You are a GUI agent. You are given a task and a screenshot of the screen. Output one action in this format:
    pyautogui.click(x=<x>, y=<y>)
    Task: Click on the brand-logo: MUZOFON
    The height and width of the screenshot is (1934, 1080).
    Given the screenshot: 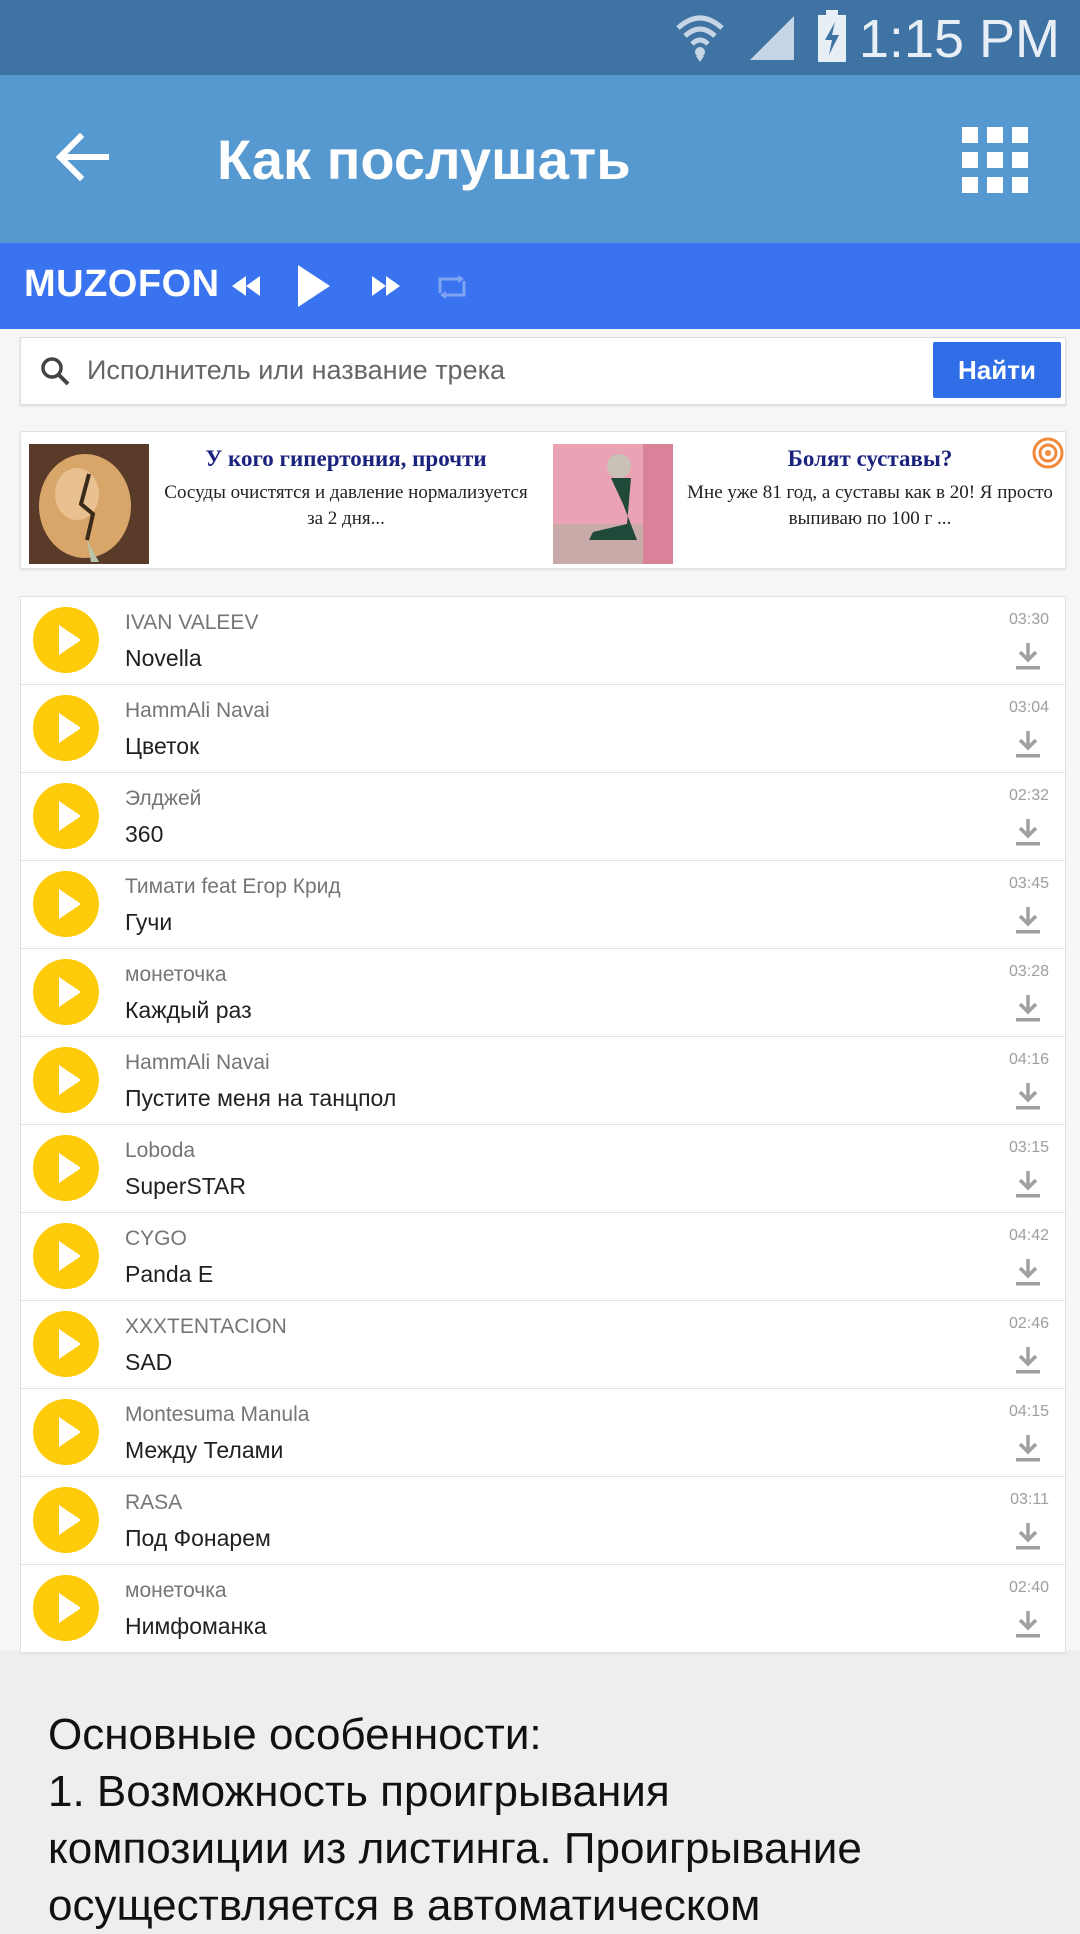 What is the action you would take?
    pyautogui.click(x=122, y=284)
    